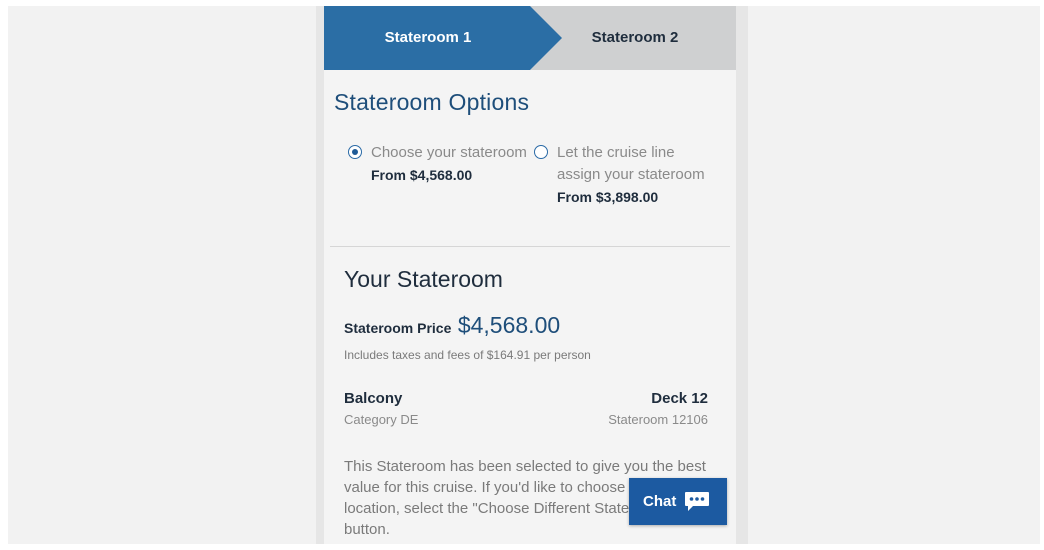 The image size is (1044, 550). What do you see at coordinates (398, 328) in the screenshot?
I see `stateroom-price-label: Stateroom Price` at bounding box center [398, 328].